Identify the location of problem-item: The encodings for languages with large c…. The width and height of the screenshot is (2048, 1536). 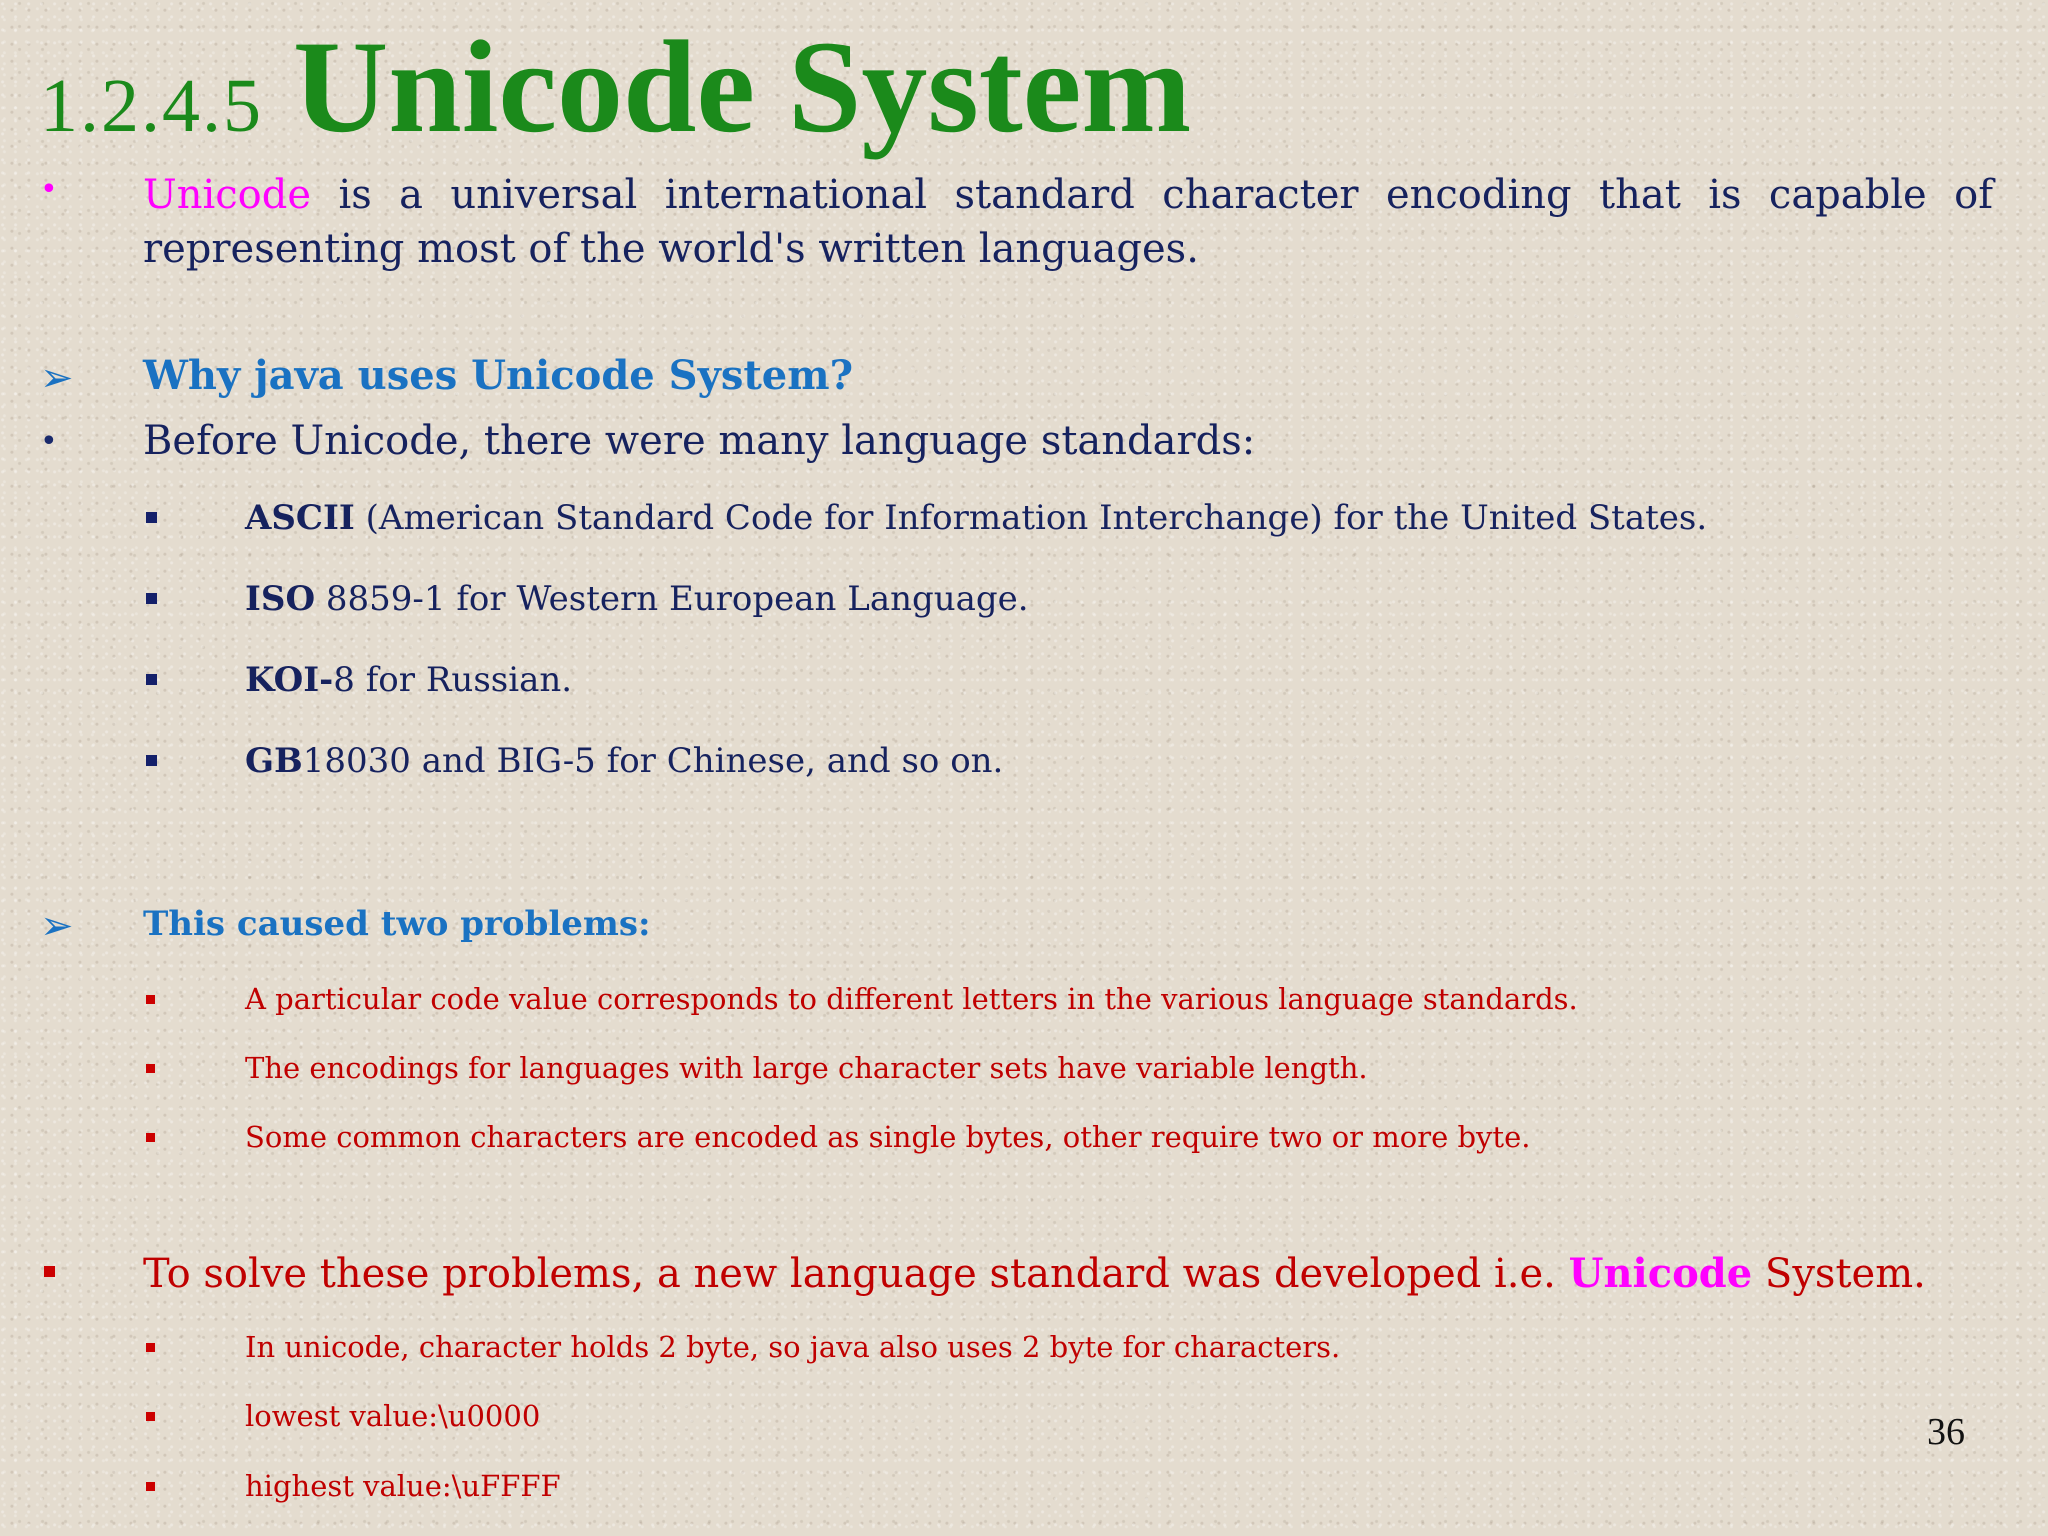
(806, 1068).